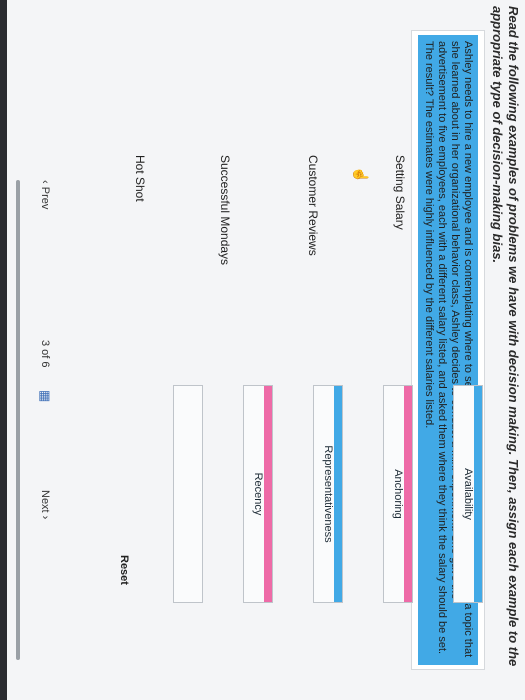 The height and width of the screenshot is (700, 525). What do you see at coordinates (225, 210) in the screenshot?
I see `example-successful-mondays: Successful Mondays` at bounding box center [225, 210].